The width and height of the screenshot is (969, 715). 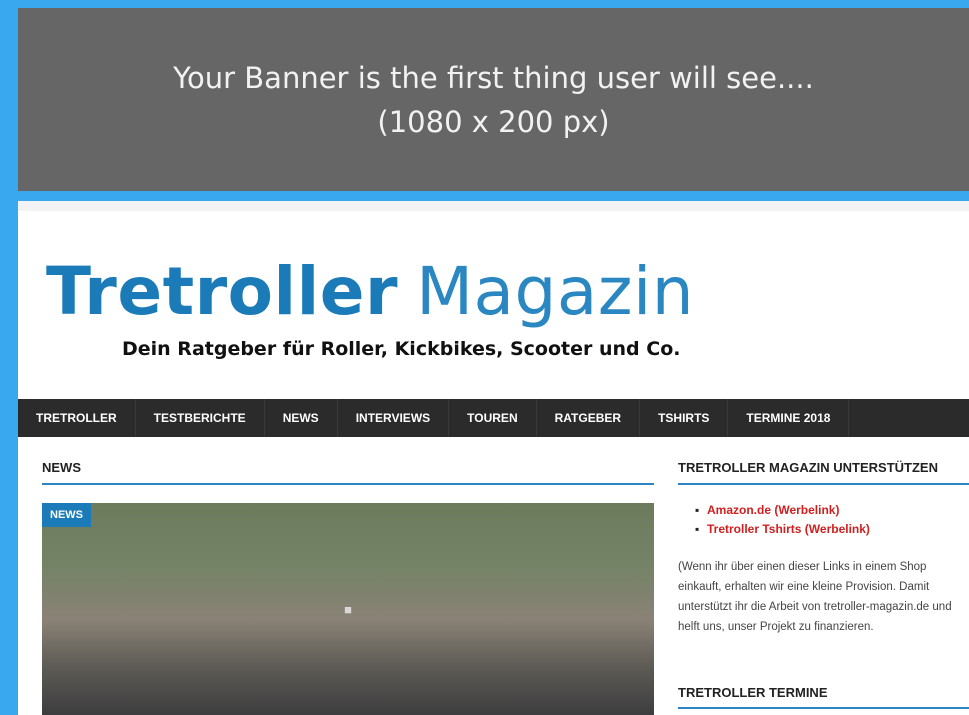 I want to click on news-section-divider, so click(x=348, y=484).